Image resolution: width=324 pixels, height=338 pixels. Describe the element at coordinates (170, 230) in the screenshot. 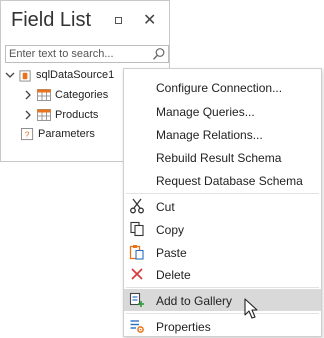

I see `menu-item-label: Copy` at that location.